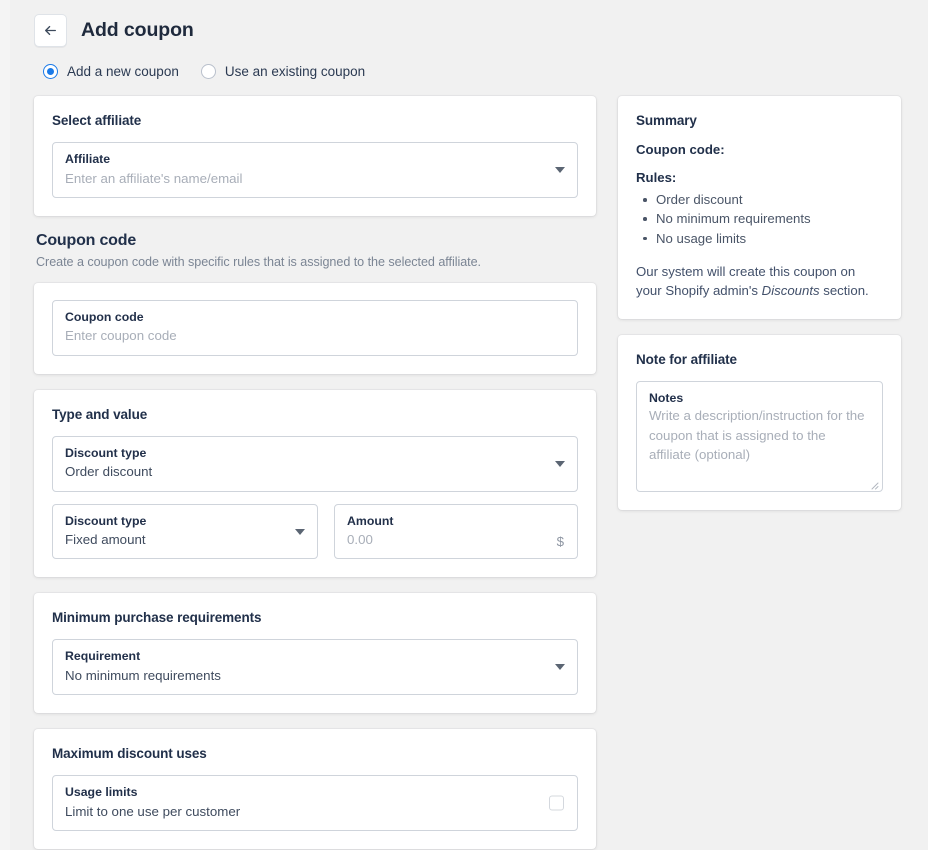 The height and width of the screenshot is (850, 928). Describe the element at coordinates (686, 360) in the screenshot. I see `note-for-affiliate-title: Note for affiliate` at that location.